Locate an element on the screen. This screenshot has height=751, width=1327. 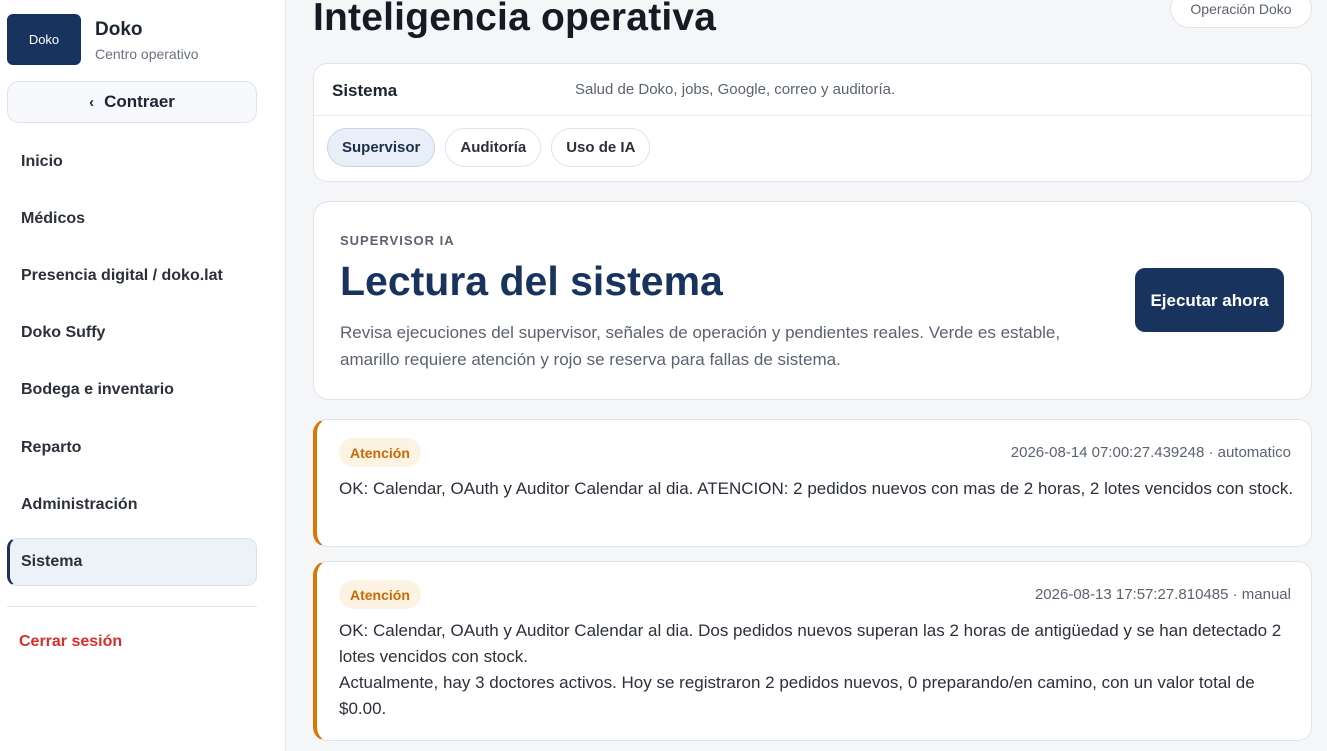
run-now-button: Ejecutar ahora is located at coordinates (1209, 300).